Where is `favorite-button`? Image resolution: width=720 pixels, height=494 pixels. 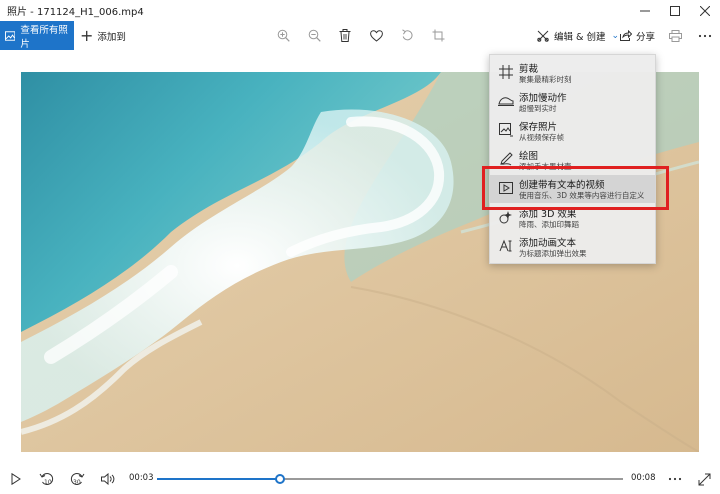
favorite-button is located at coordinates (376, 35).